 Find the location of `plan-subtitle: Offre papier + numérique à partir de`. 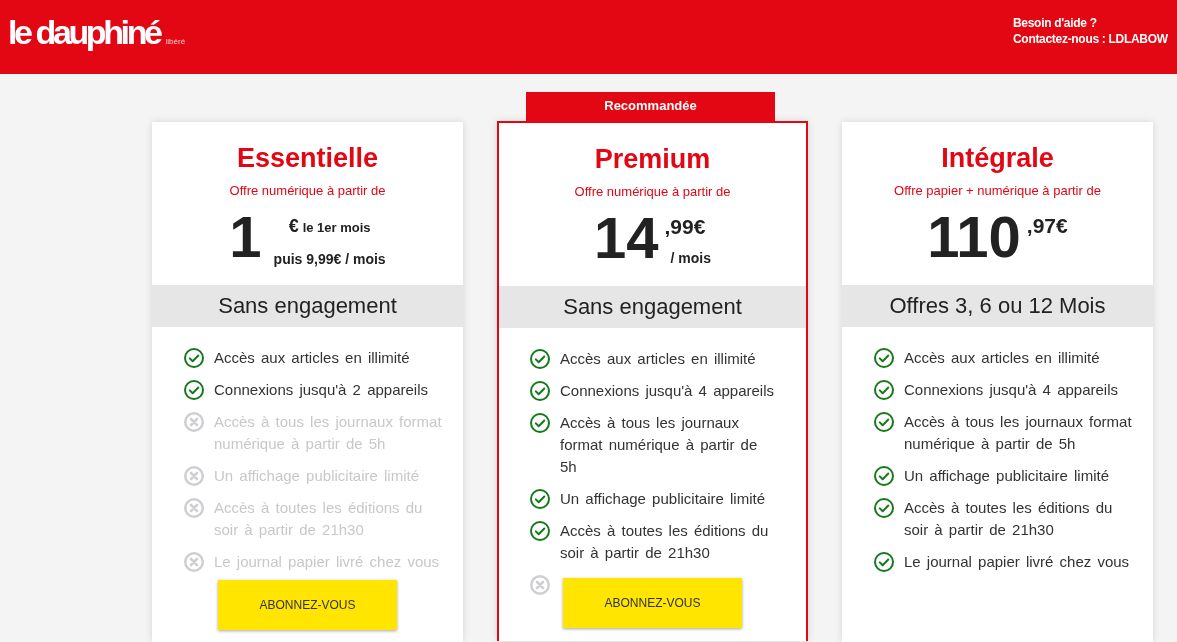

plan-subtitle: Offre papier + numérique à partir de is located at coordinates (997, 191).